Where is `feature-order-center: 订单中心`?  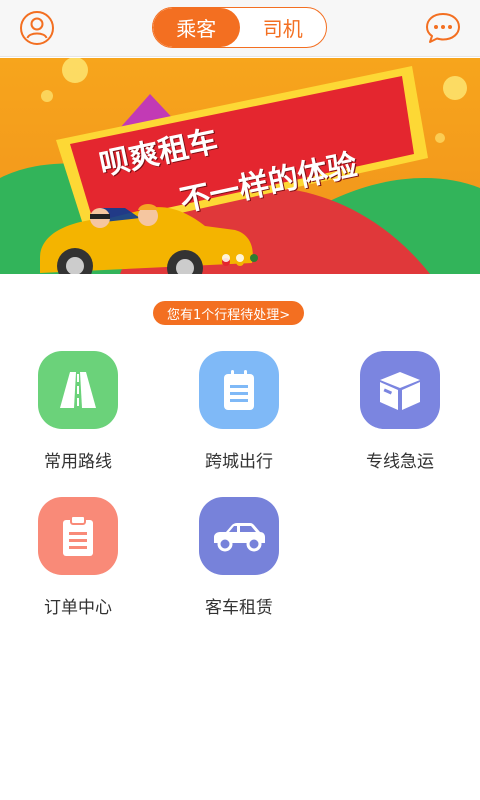
feature-order-center: 订单中心 is located at coordinates (78, 562).